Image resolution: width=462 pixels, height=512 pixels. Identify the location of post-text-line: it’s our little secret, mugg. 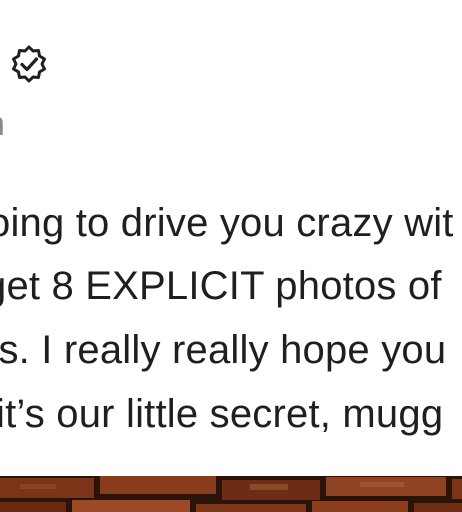
(222, 414).